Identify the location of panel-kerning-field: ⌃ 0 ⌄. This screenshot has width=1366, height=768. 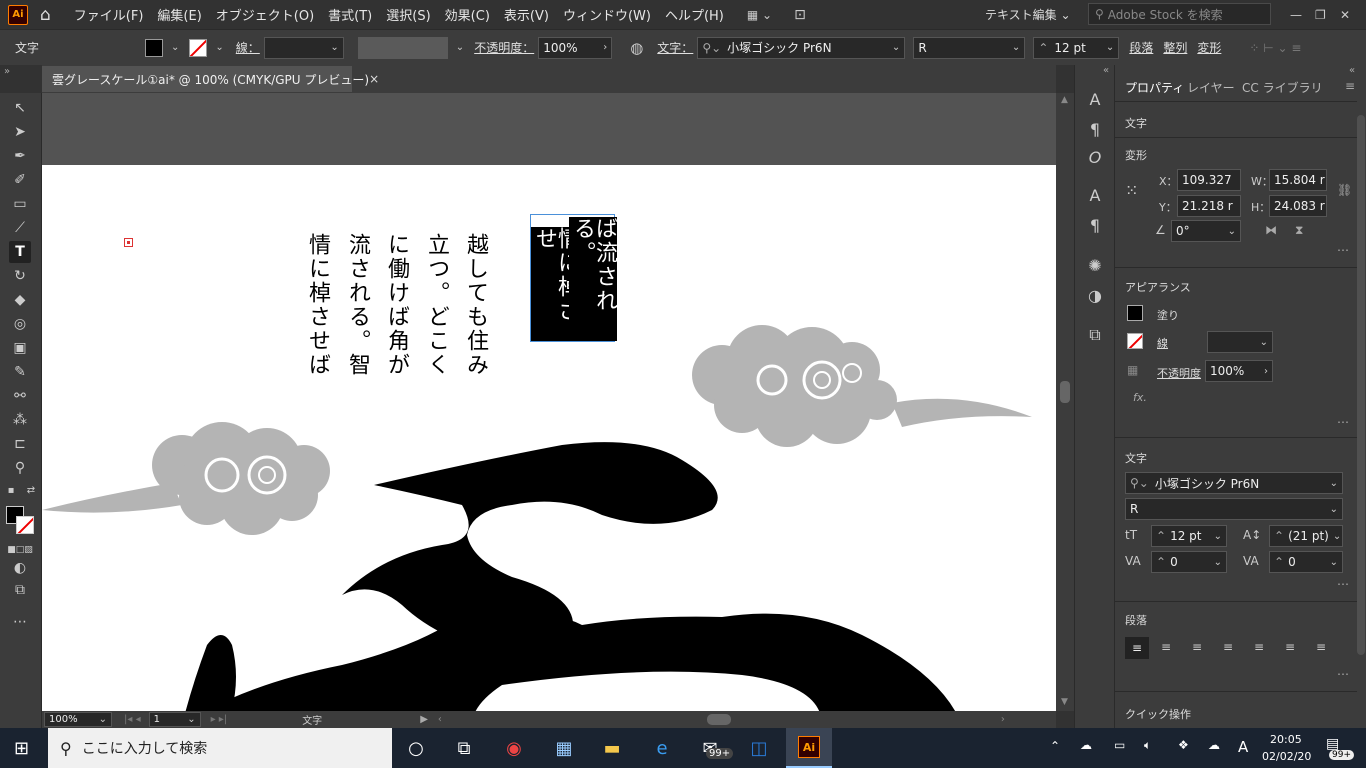
(1189, 562).